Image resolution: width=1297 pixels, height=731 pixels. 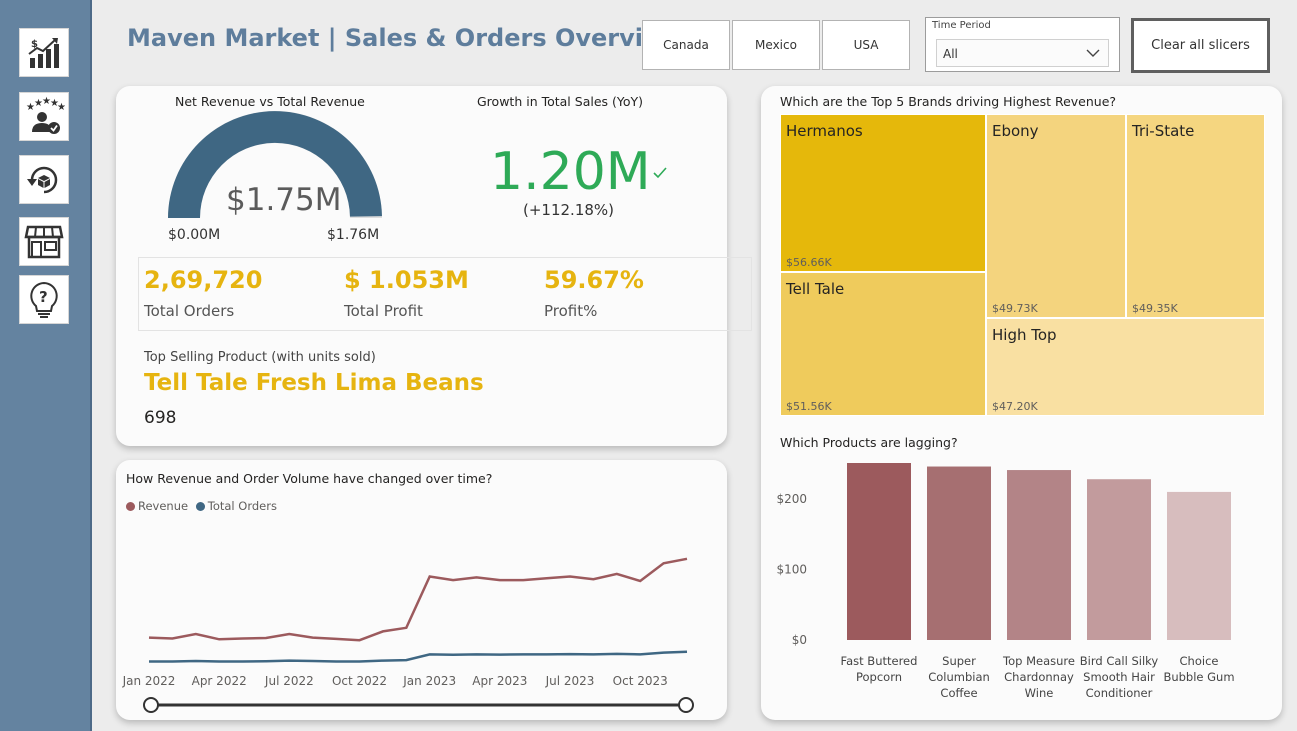 I want to click on profit-percent-value: 59.67%, so click(x=594, y=280).